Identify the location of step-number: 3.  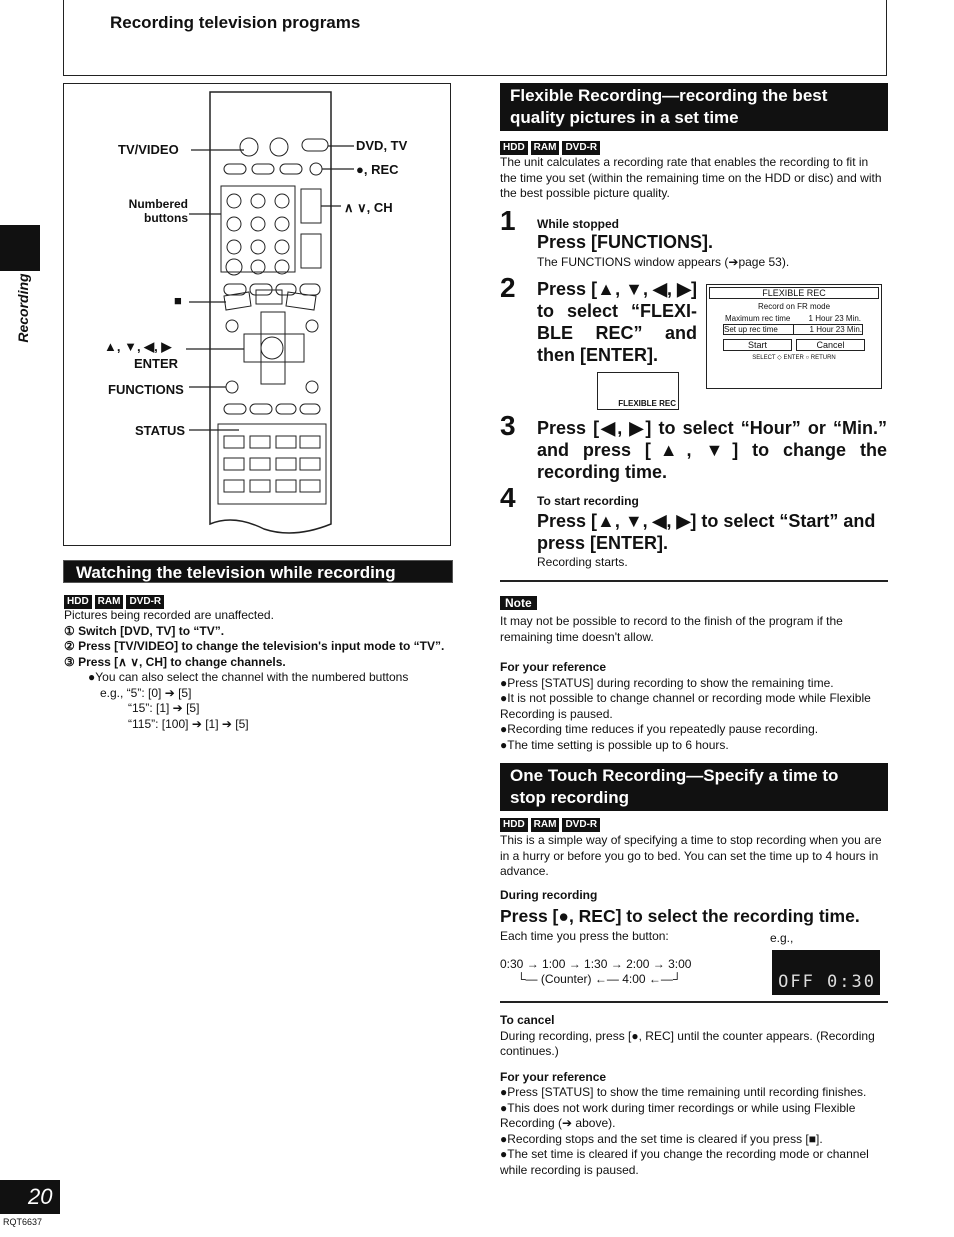
(508, 425).